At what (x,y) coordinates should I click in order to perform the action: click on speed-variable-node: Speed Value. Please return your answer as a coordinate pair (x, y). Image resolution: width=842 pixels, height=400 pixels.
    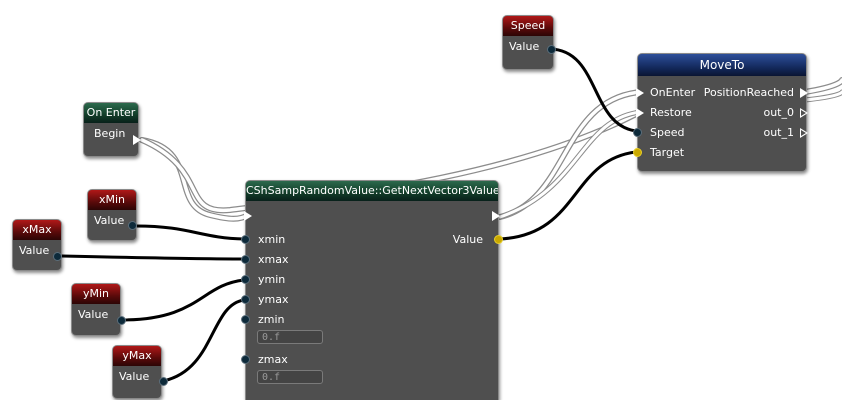
    Looking at the image, I should click on (529, 42).